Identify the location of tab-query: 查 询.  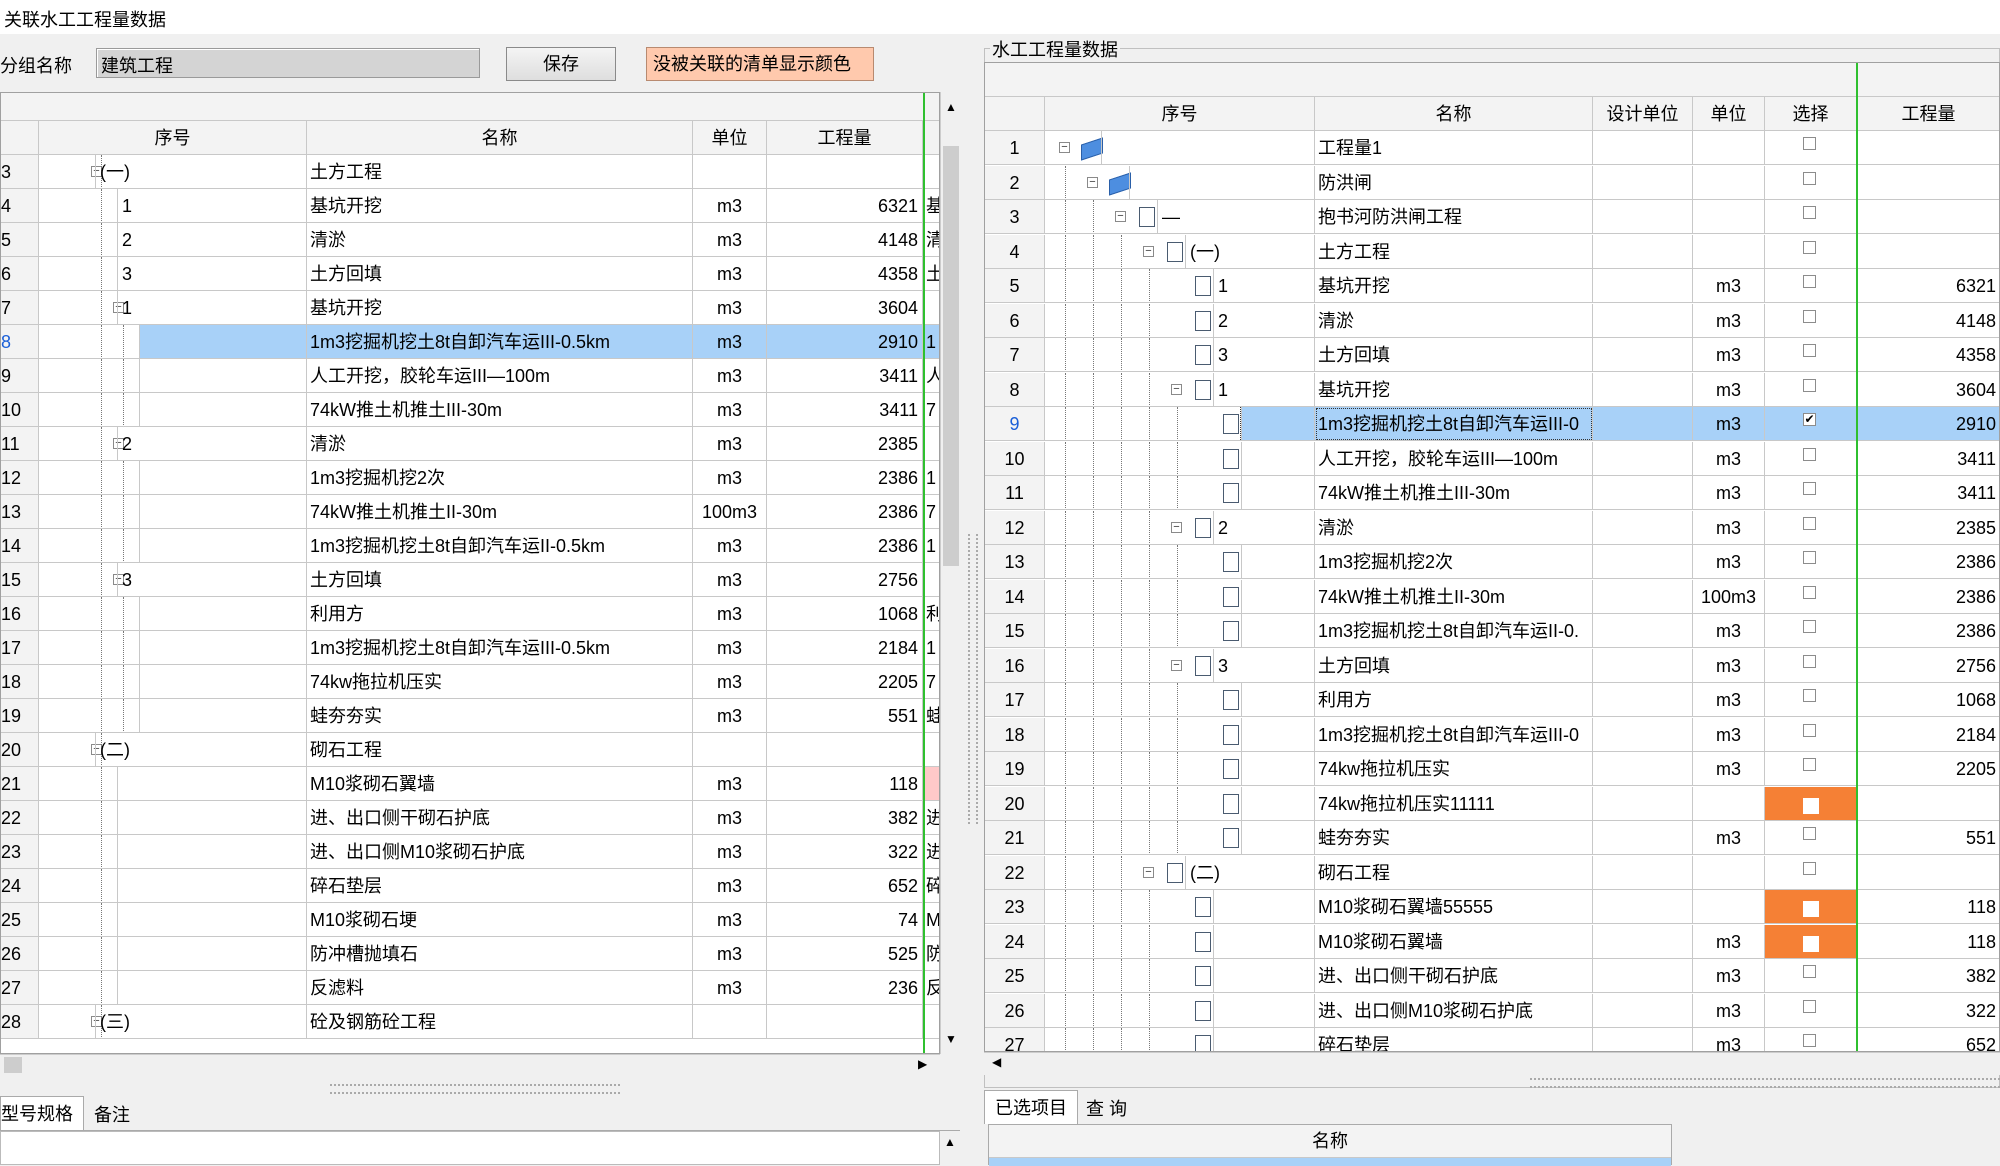
(1106, 1109).